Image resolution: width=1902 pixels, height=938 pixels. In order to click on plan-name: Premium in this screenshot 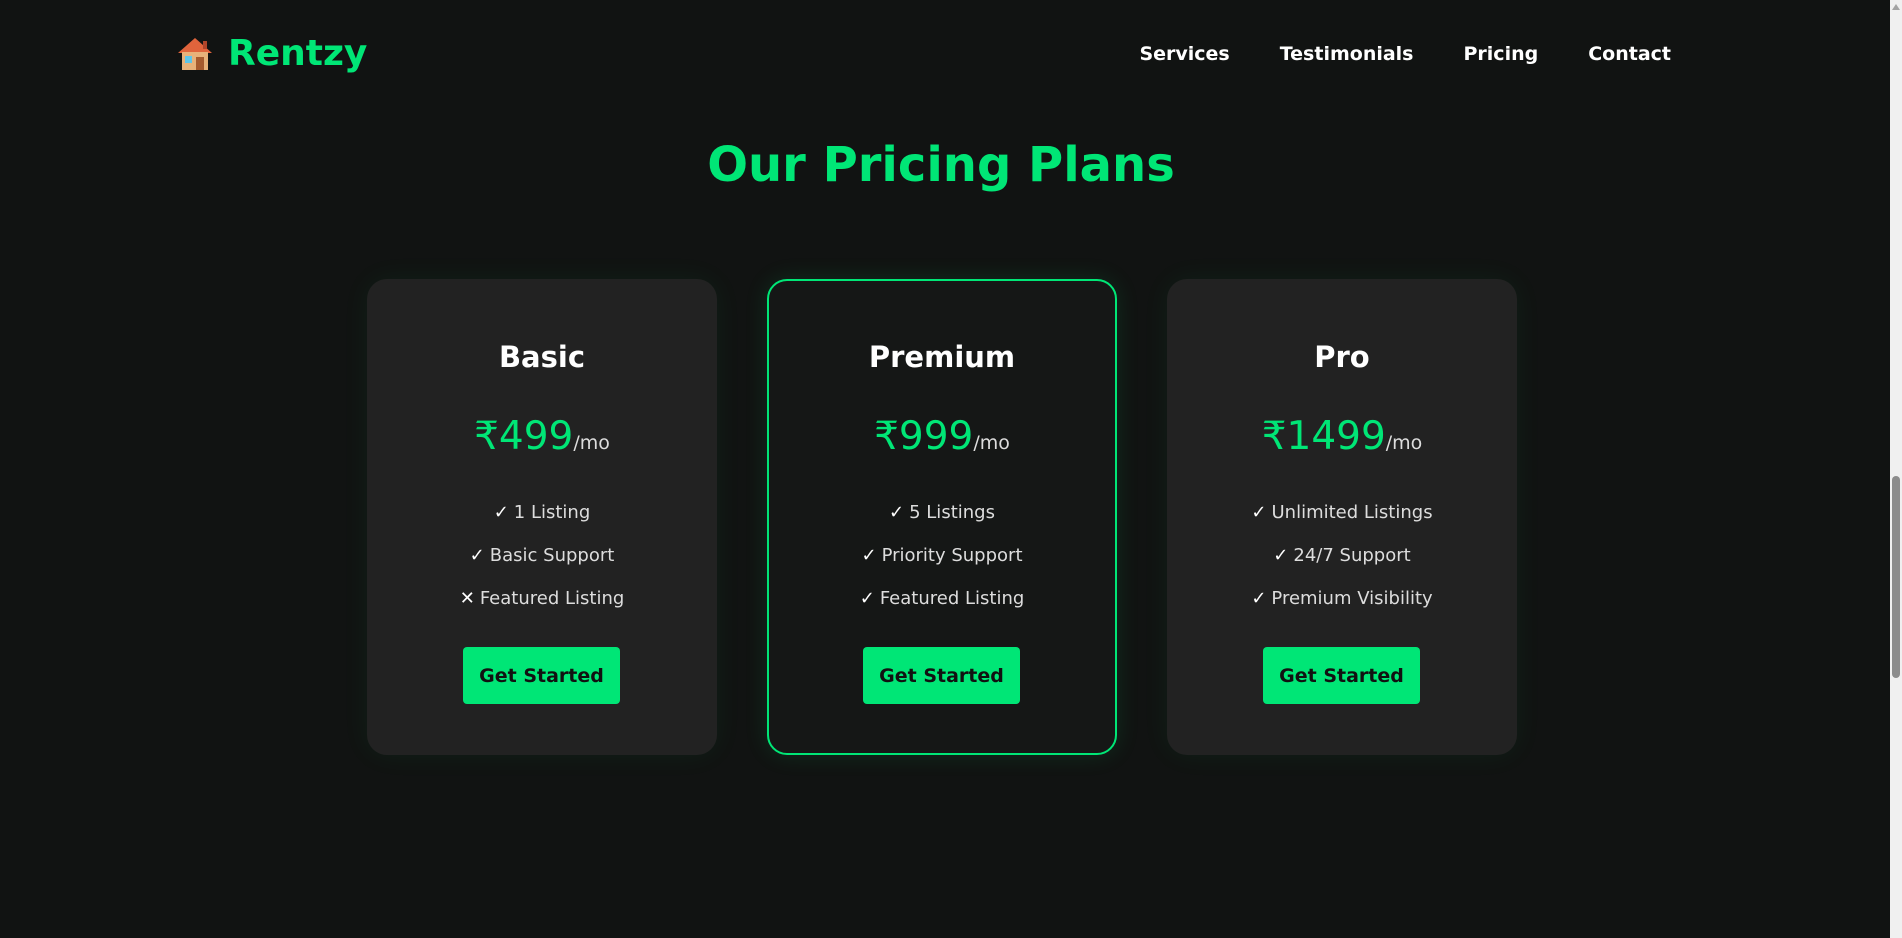, I will do `click(942, 357)`.